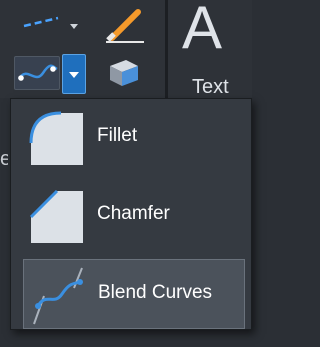 This screenshot has height=347, width=320. Describe the element at coordinates (210, 87) in the screenshot. I see `text-tool-label: Text` at that location.